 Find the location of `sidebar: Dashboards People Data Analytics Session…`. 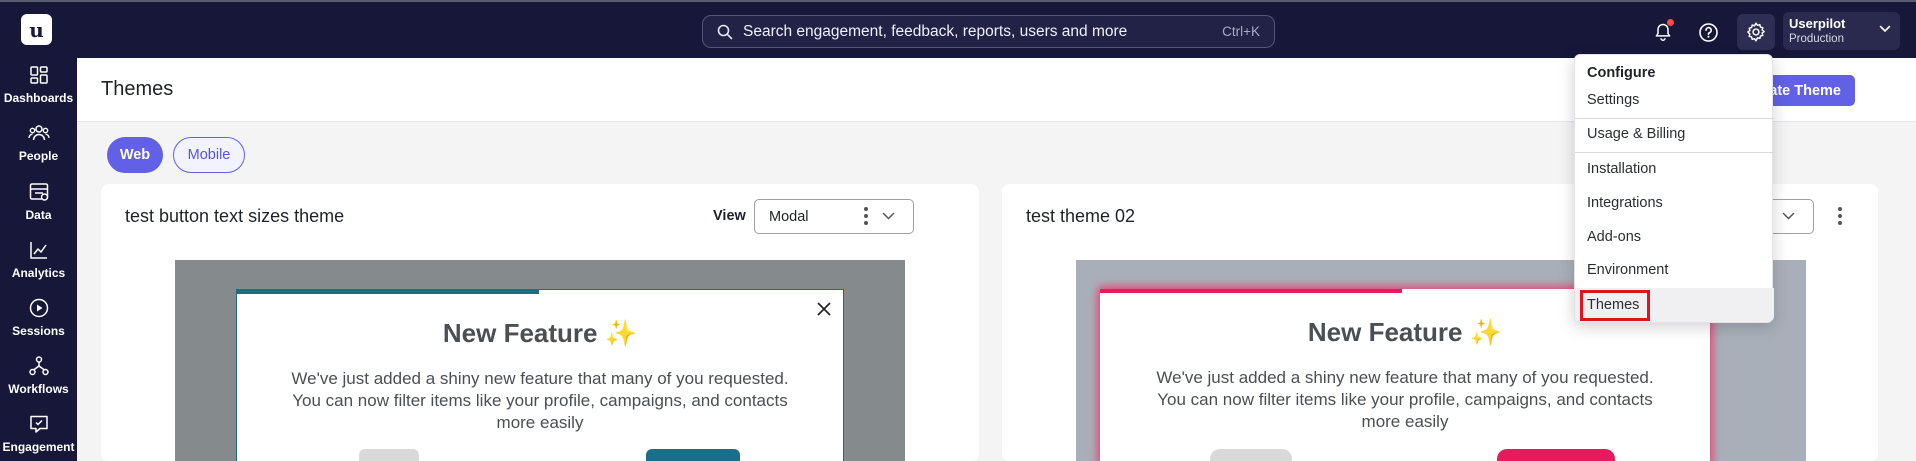

sidebar: Dashboards People Data Analytics Session… is located at coordinates (38, 259).